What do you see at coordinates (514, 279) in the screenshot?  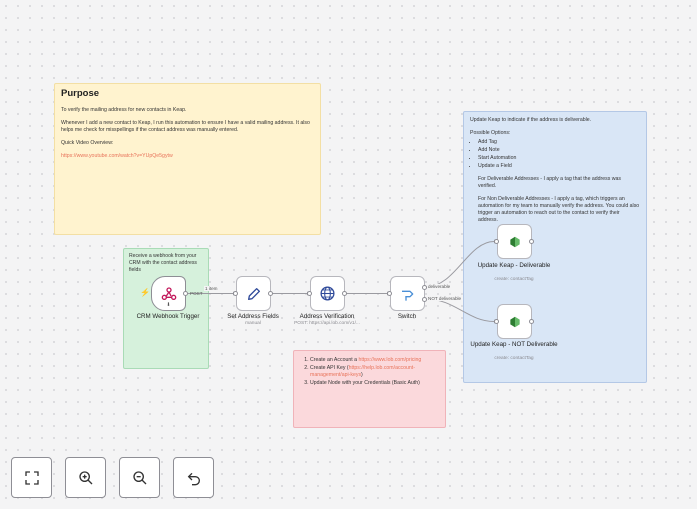 I see `keap-deliverable-subtitle: create: contactTag` at bounding box center [514, 279].